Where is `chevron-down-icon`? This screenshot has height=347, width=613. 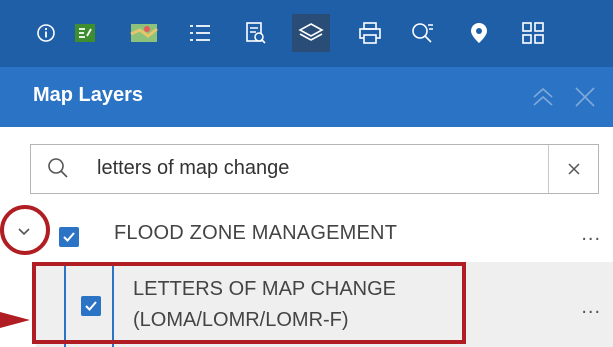
chevron-down-icon is located at coordinates (24, 234).